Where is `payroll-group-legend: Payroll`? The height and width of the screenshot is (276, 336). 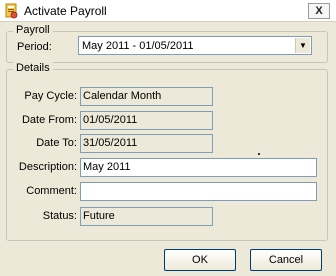
payroll-group-legend: Payroll is located at coordinates (33, 30).